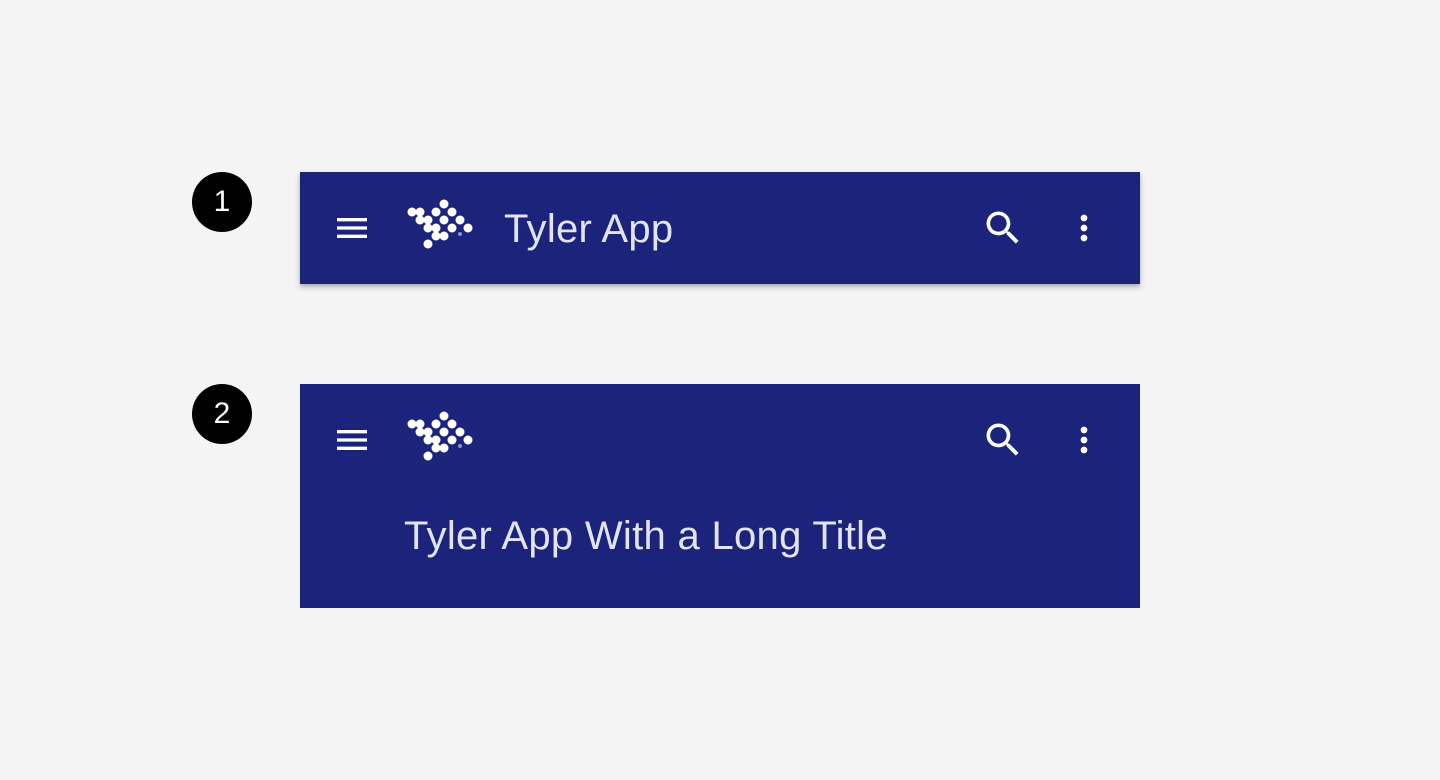 The image size is (1440, 780). I want to click on example-marker-2: 2, so click(222, 414).